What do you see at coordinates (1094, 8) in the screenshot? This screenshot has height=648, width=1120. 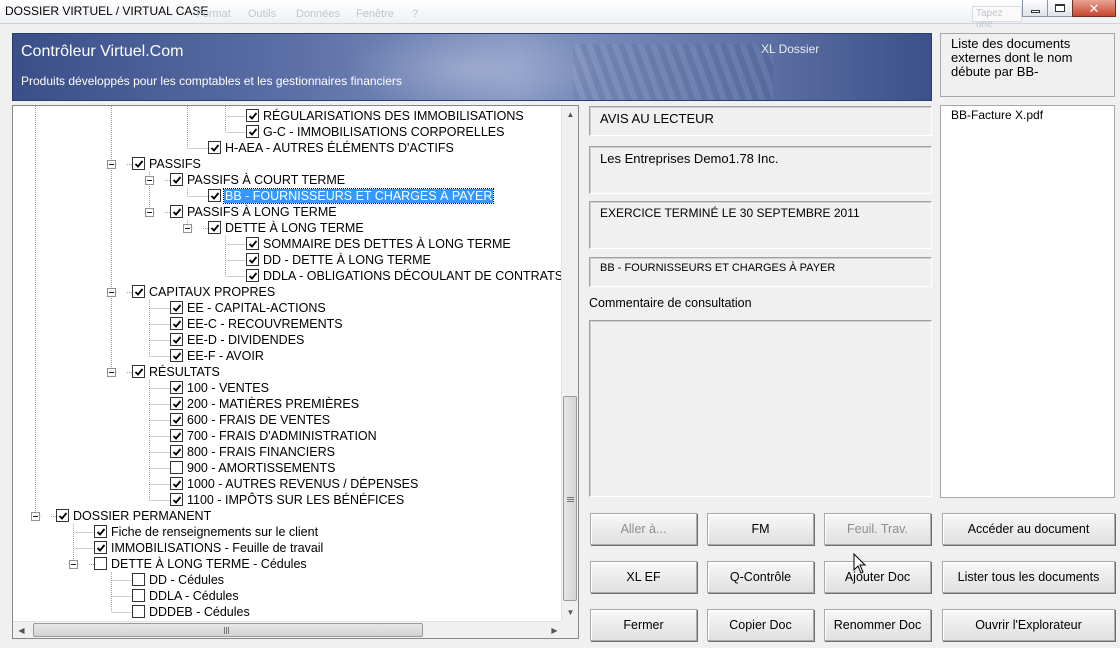 I see `close-button: ✕` at bounding box center [1094, 8].